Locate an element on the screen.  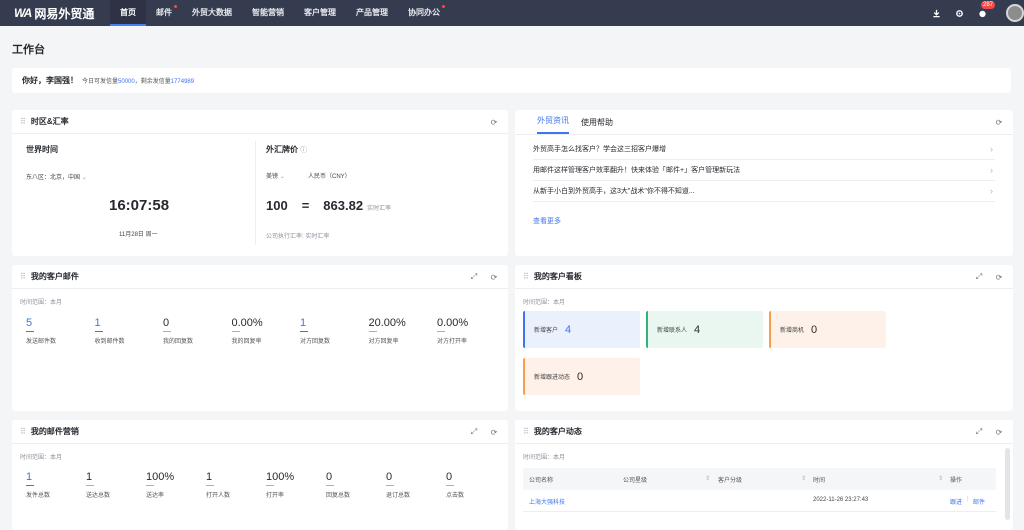
nav-item-4: 客户管理 is located at coordinates (320, 13).